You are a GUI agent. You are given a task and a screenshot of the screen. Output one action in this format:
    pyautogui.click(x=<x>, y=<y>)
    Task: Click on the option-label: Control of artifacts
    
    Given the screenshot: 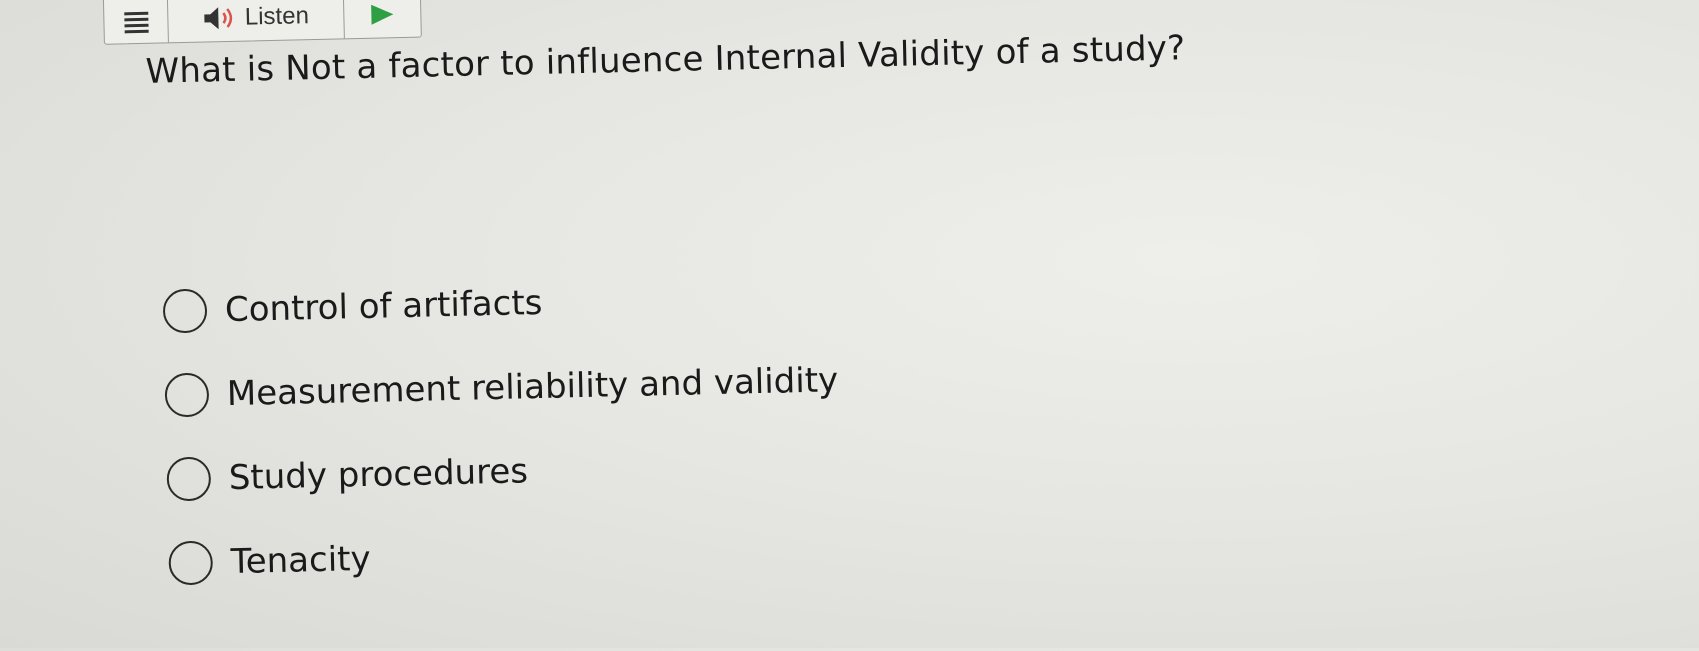 What is the action you would take?
    pyautogui.click(x=383, y=306)
    